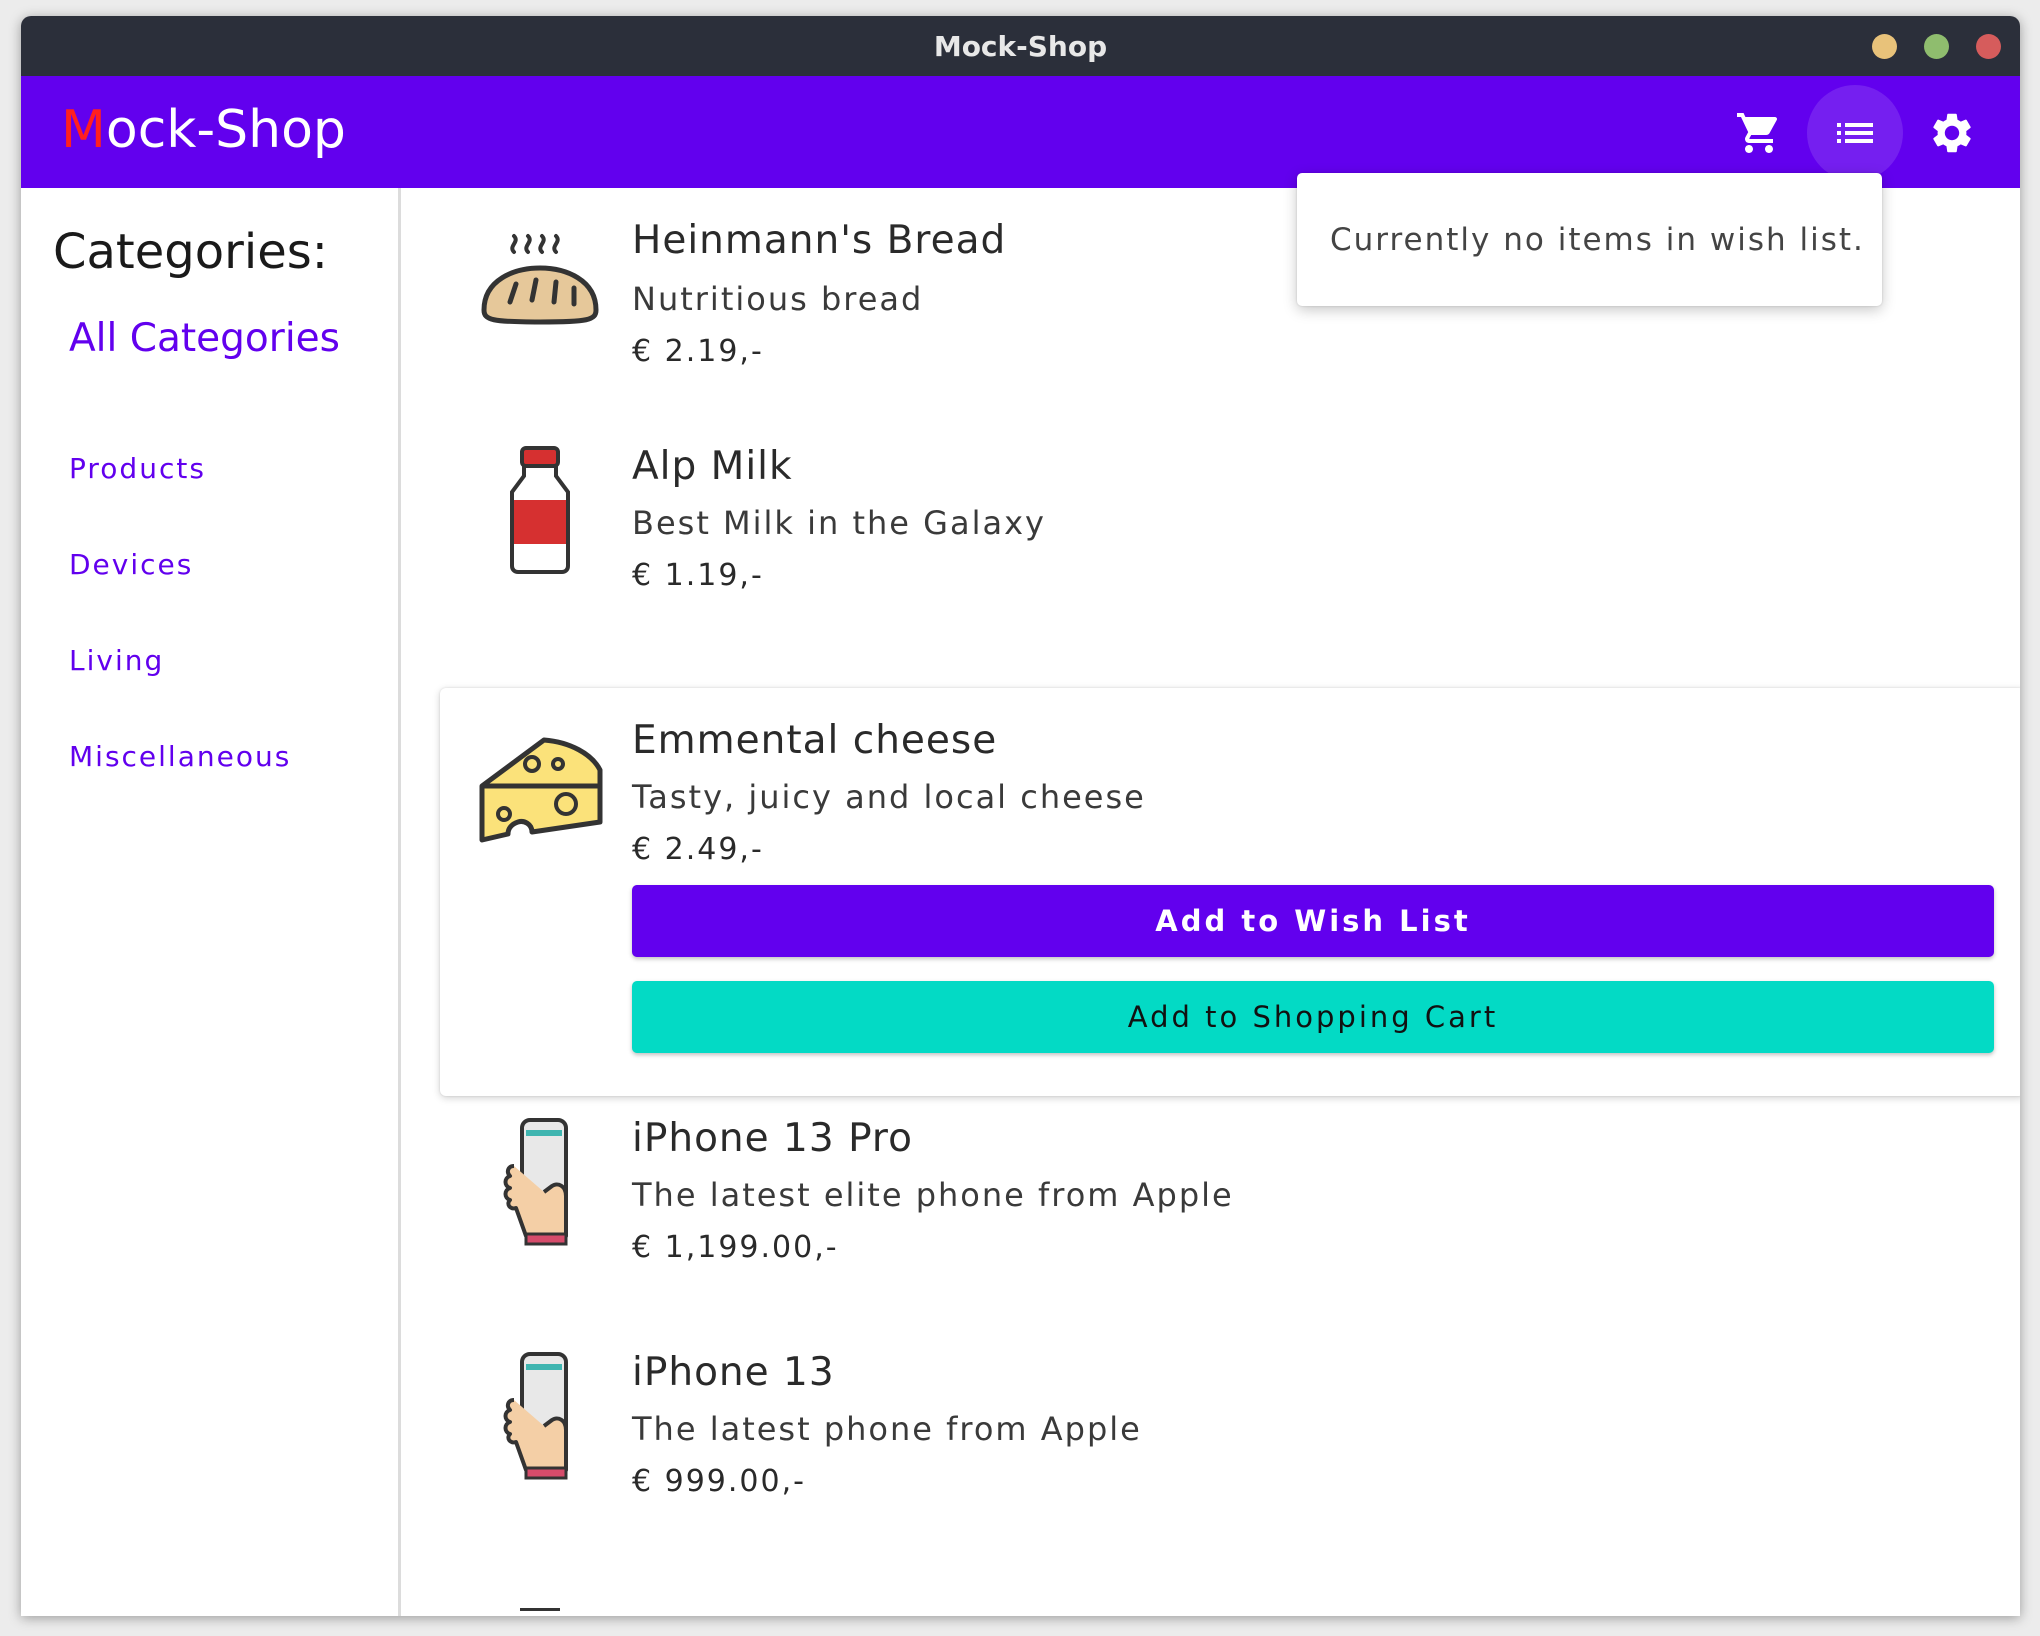 The image size is (2040, 1636). I want to click on milk-bottle-icon, so click(540, 510).